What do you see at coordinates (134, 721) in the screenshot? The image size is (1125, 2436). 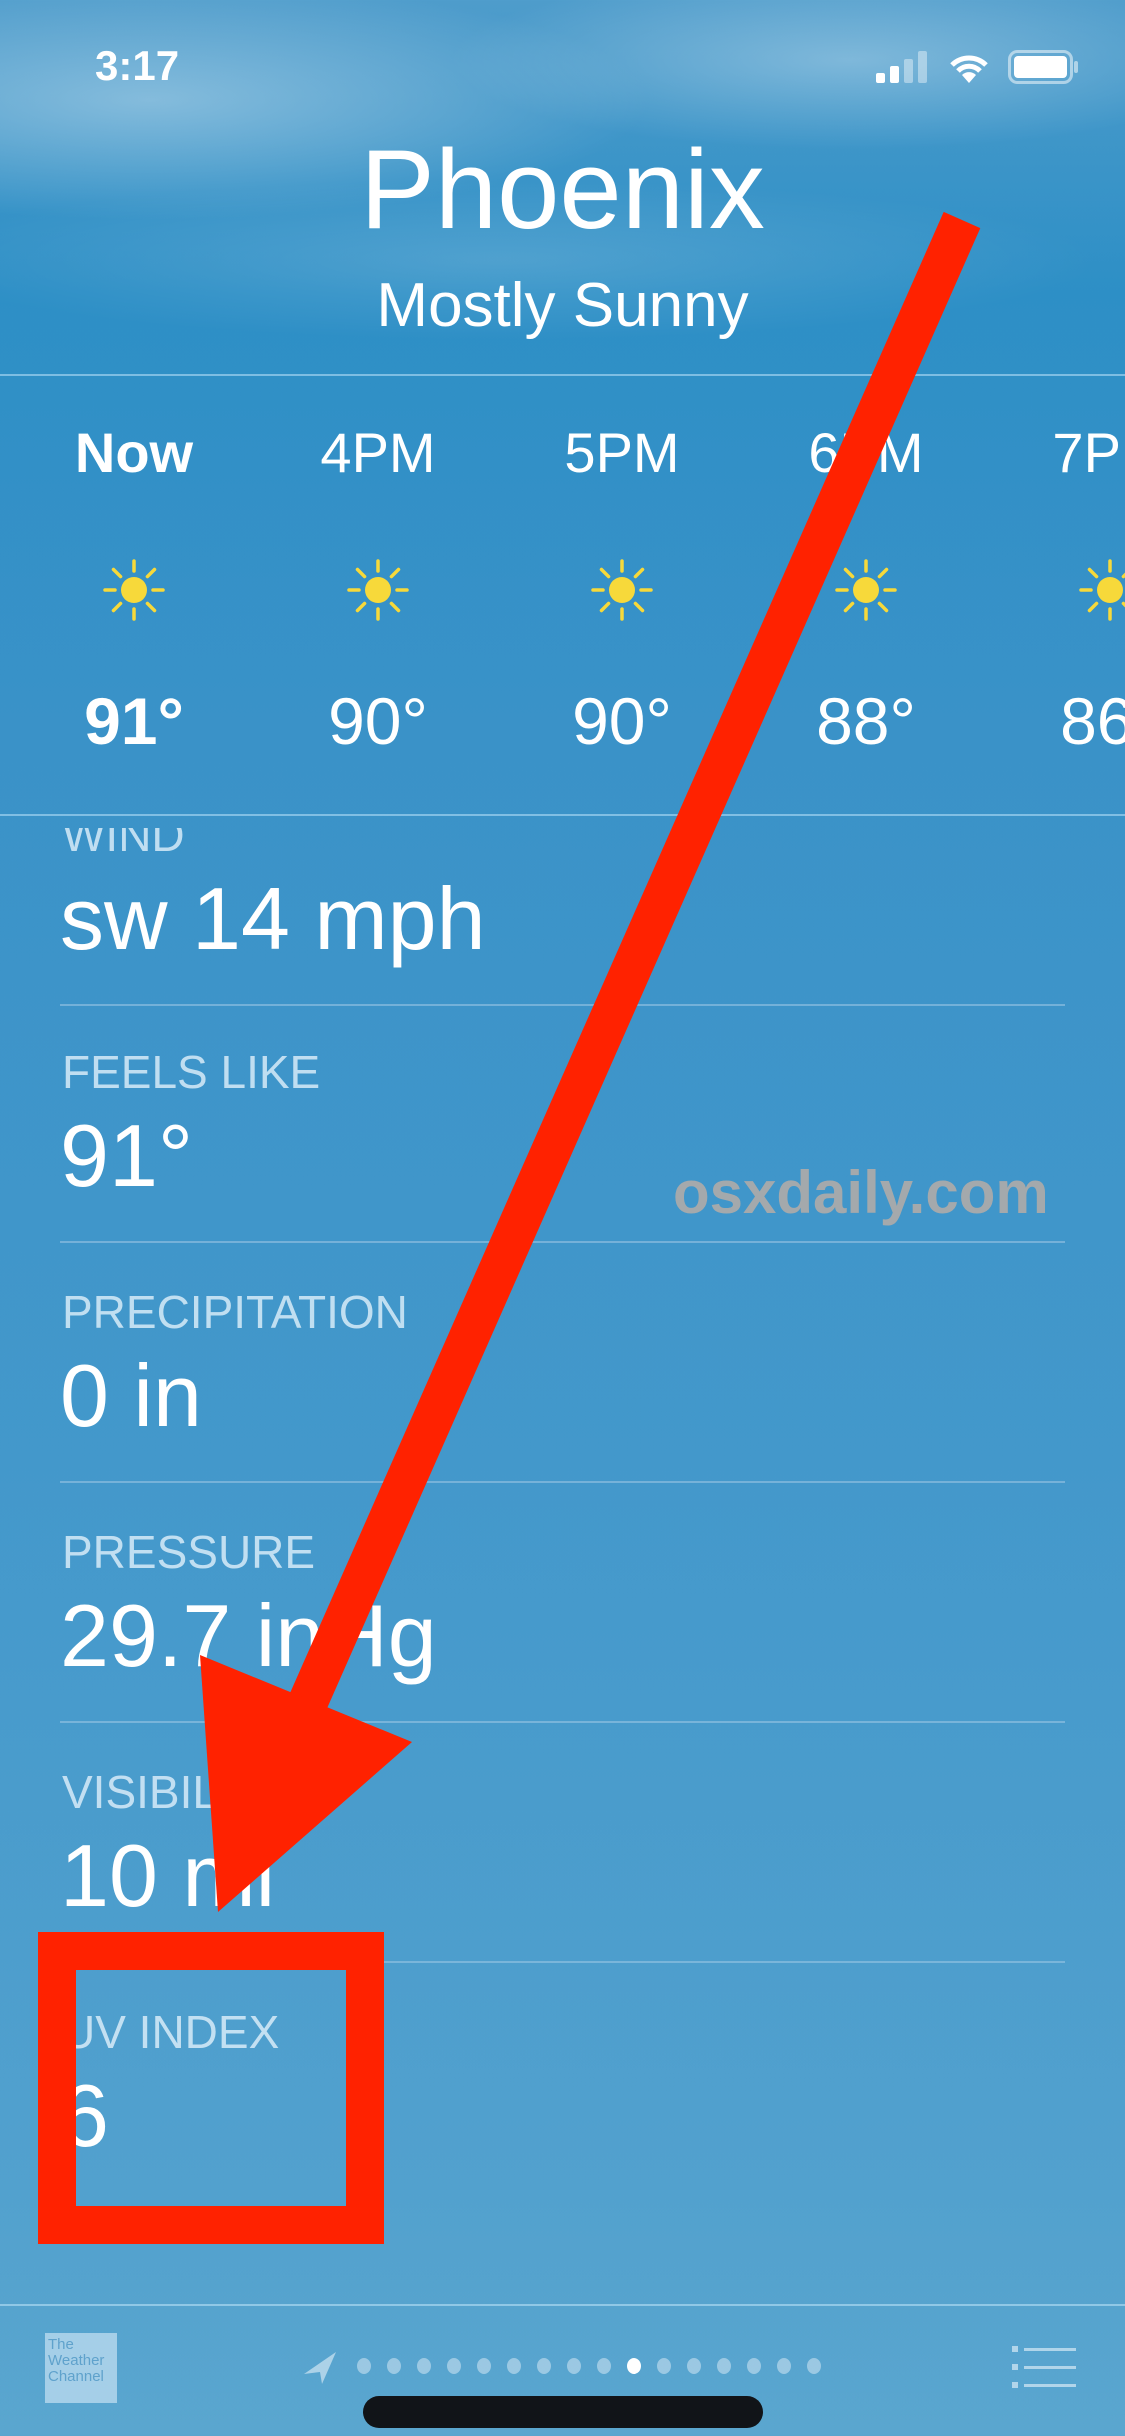 I see `hour-temp: 91°` at bounding box center [134, 721].